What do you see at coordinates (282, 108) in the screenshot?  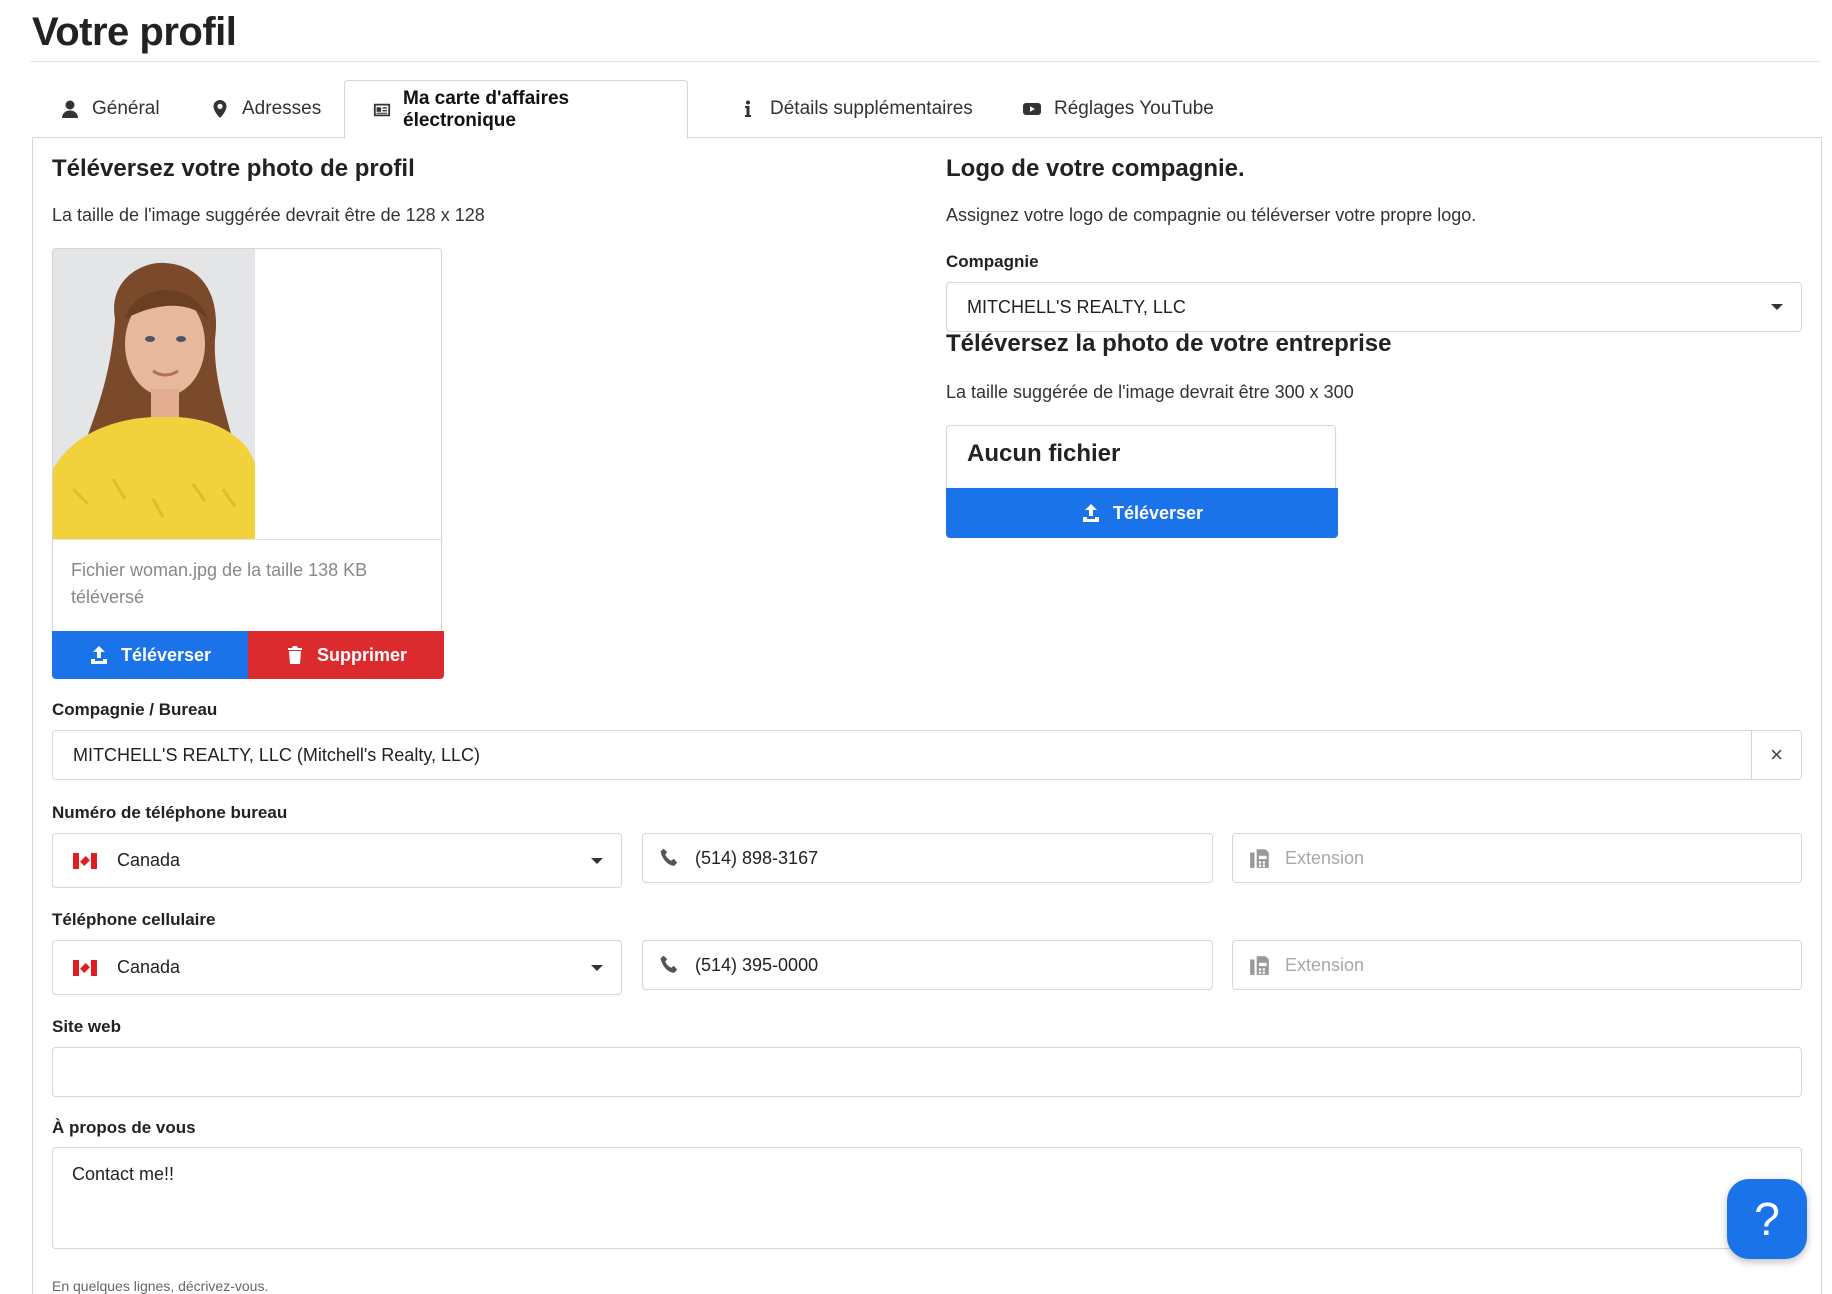 I see `tab-addresses-label: Adresses` at bounding box center [282, 108].